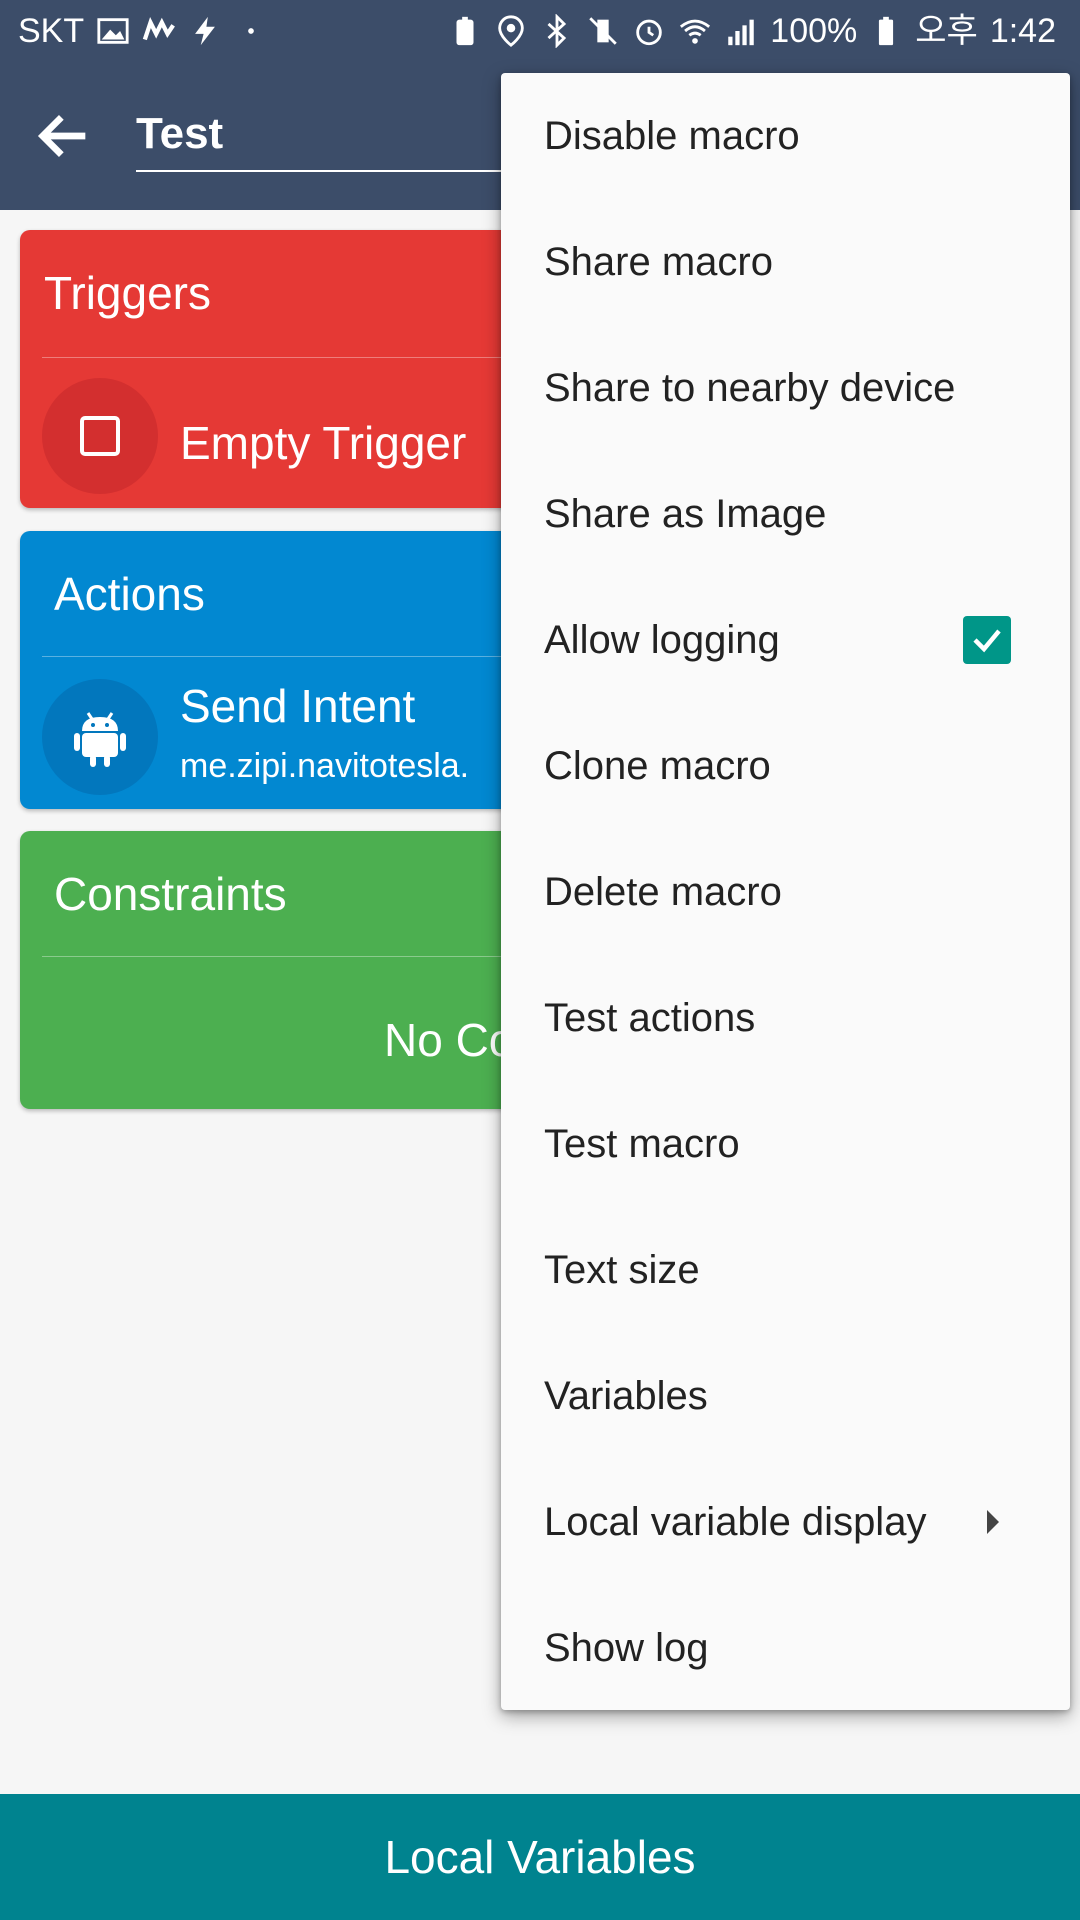 The height and width of the screenshot is (1920, 1080). Describe the element at coordinates (626, 1395) in the screenshot. I see `menu-item-label: Variables` at that location.